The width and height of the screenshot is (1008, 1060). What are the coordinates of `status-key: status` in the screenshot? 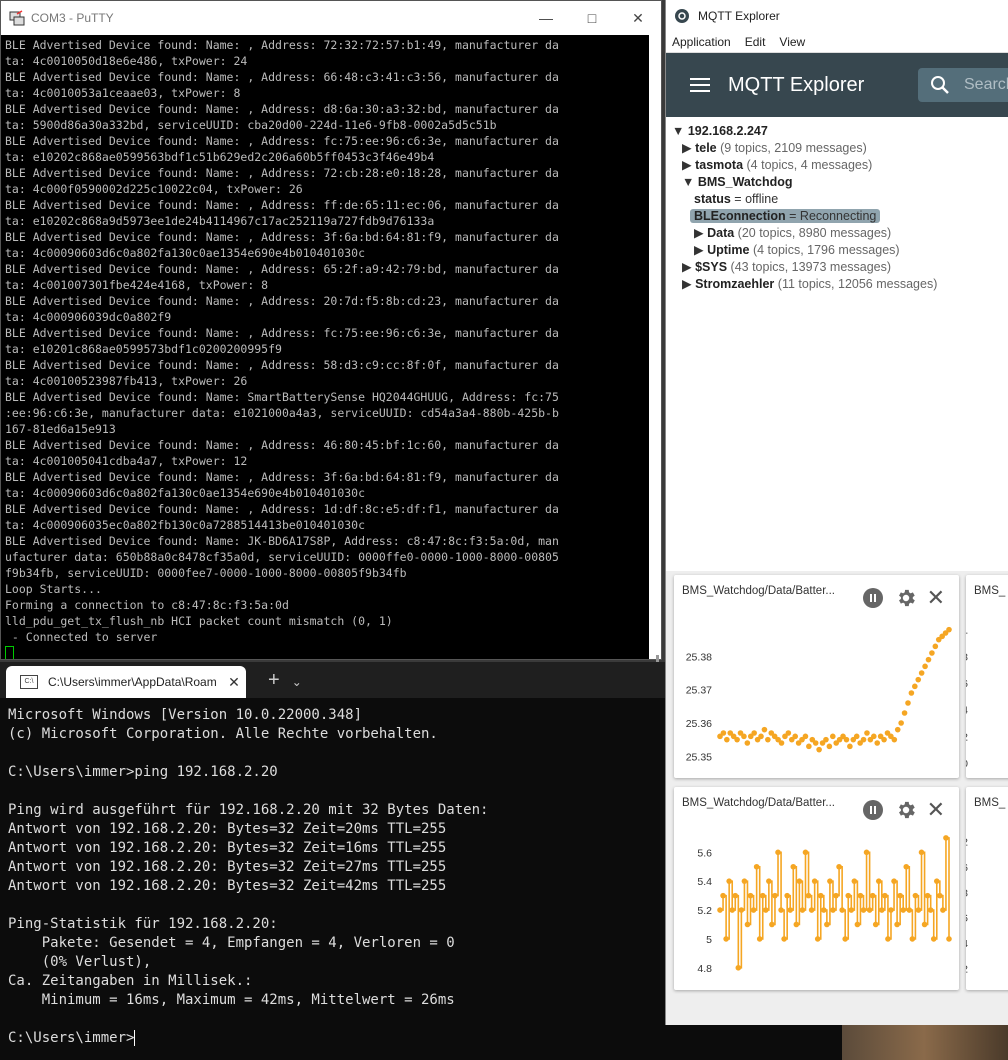 It's located at (712, 199).